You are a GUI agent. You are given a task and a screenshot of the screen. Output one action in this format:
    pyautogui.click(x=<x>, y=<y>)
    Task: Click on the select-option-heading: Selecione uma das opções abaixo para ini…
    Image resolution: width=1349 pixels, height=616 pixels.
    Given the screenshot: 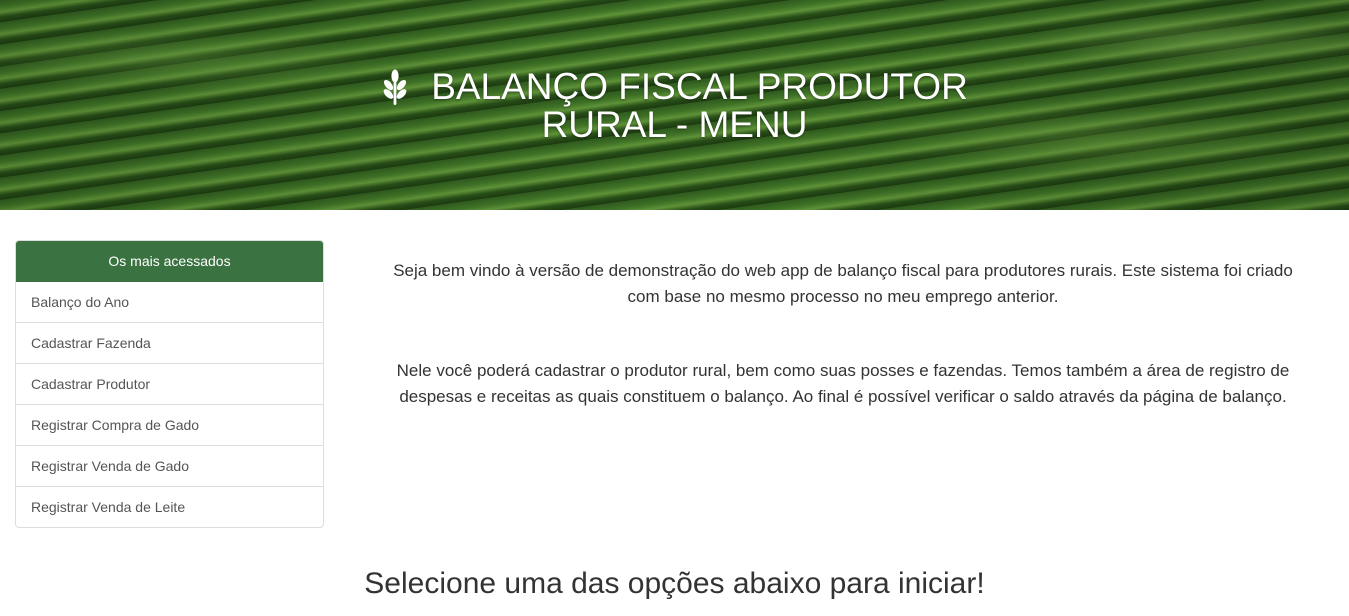 What is the action you would take?
    pyautogui.click(x=674, y=583)
    